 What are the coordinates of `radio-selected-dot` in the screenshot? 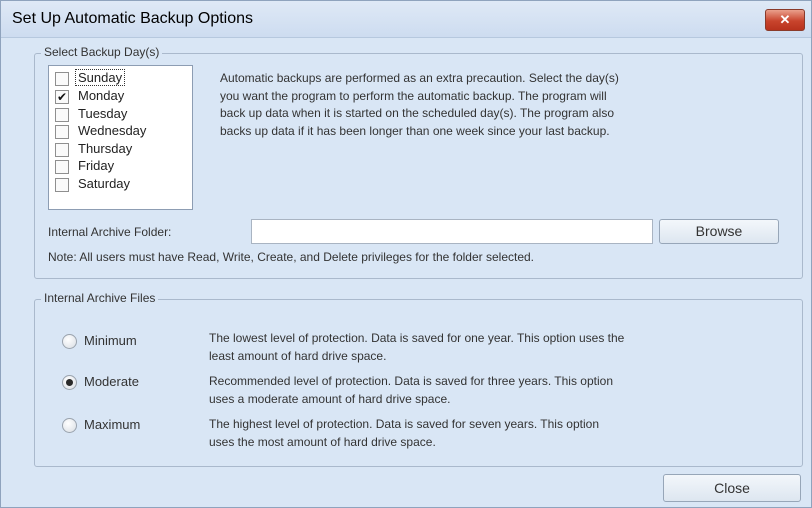 It's located at (69, 382).